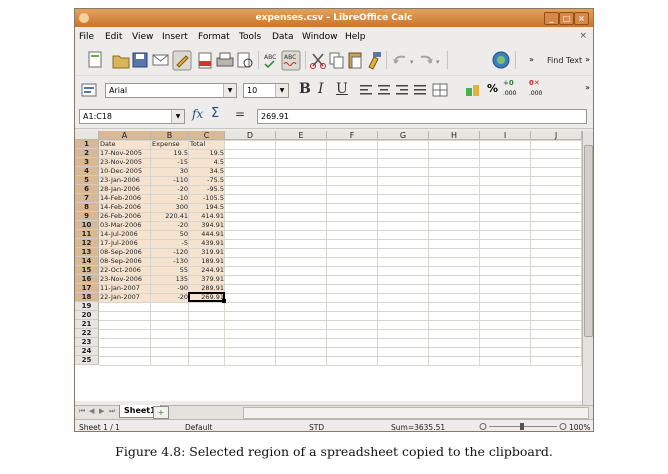 Image resolution: width=668 pixels, height=474 pixels. Describe the element at coordinates (207, 144) in the screenshot. I see `table-header-cell: Total` at that location.